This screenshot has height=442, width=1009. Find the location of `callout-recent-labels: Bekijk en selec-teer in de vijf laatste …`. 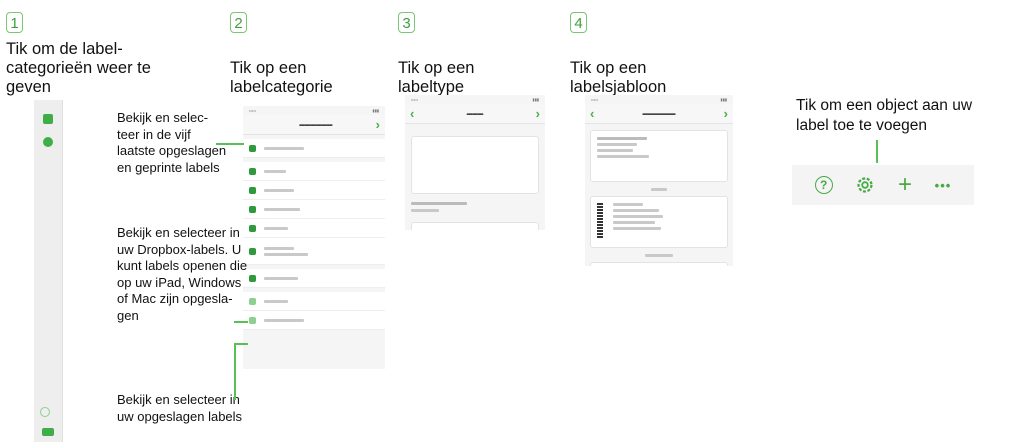

callout-recent-labels: Bekijk en selec-teer in de vijf laatste … is located at coordinates (172, 142).